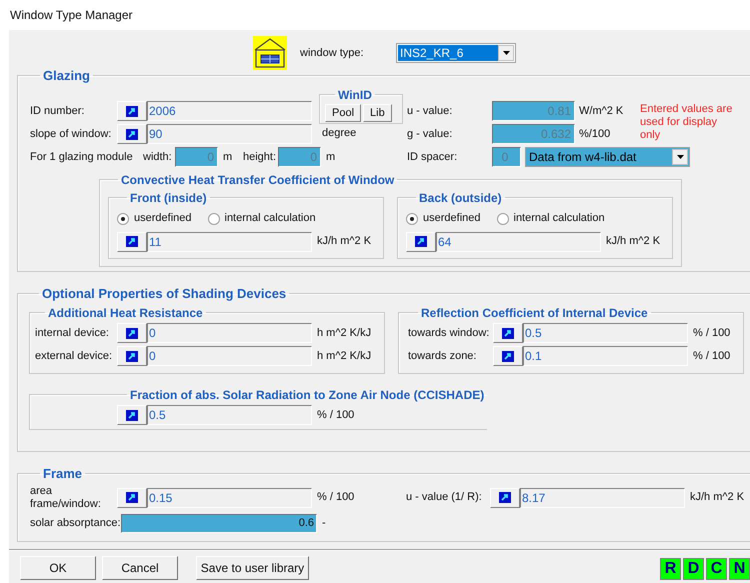 The height and width of the screenshot is (583, 750). I want to click on readonly-field: 0.632, so click(533, 134).